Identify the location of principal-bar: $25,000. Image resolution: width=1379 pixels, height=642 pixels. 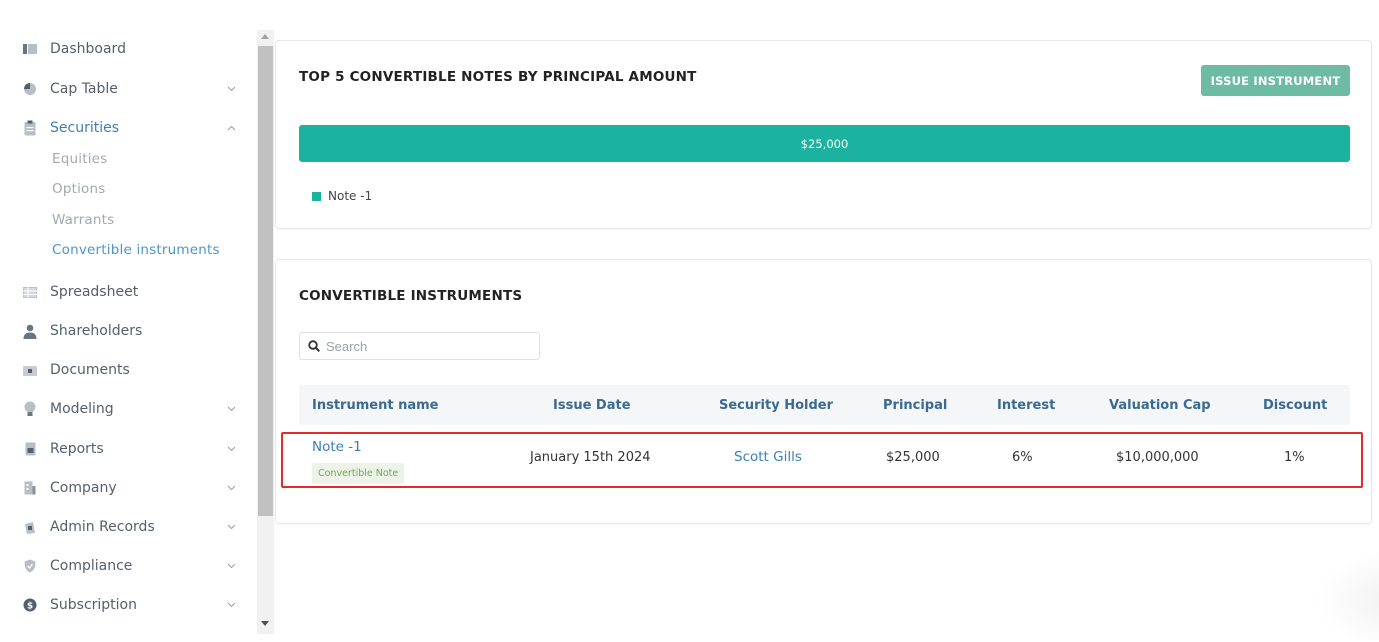
(824, 143).